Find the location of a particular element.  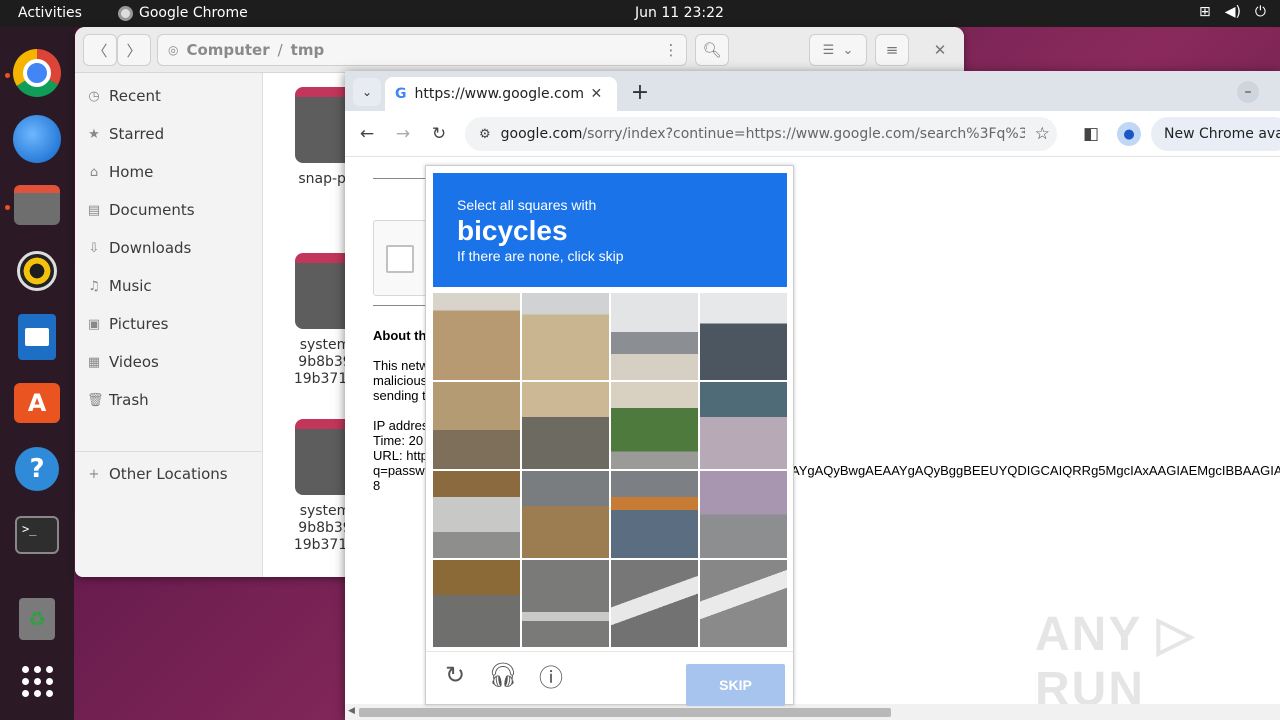

profile-avatar: ● is located at coordinates (1129, 134).